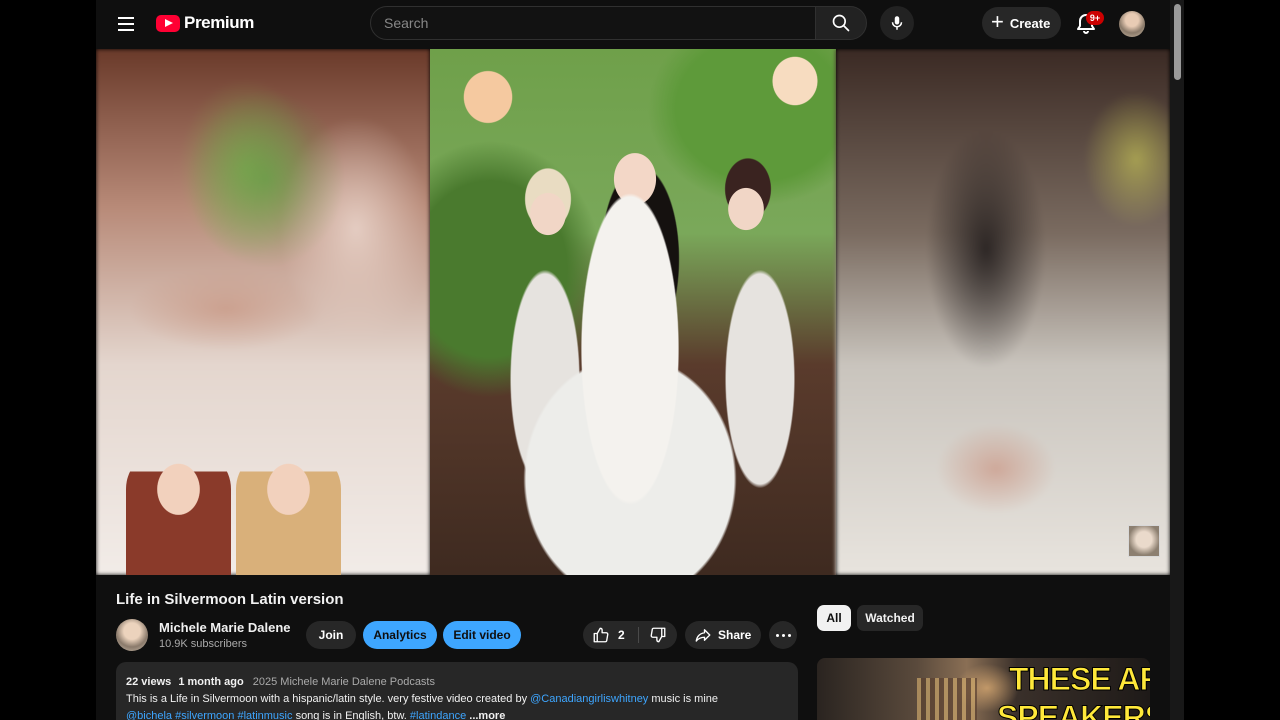 Image resolution: width=1280 pixels, height=720 pixels. Describe the element at coordinates (400, 635) in the screenshot. I see `analytics-button: Analytics` at that location.